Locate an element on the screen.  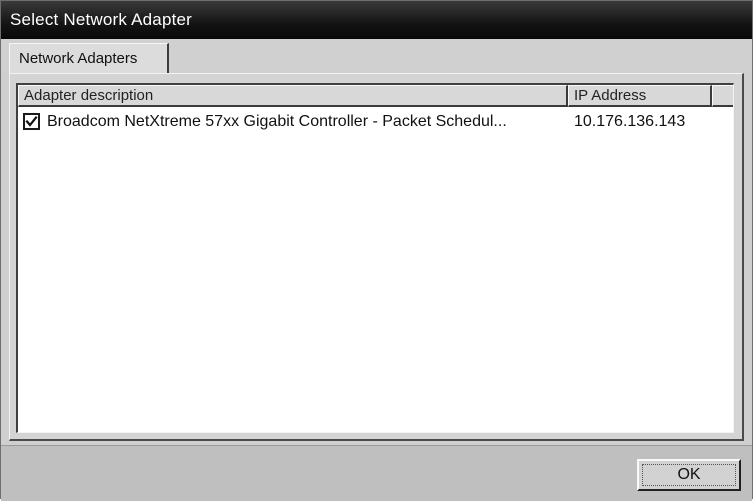
adapter-checkbox is located at coordinates (31, 121).